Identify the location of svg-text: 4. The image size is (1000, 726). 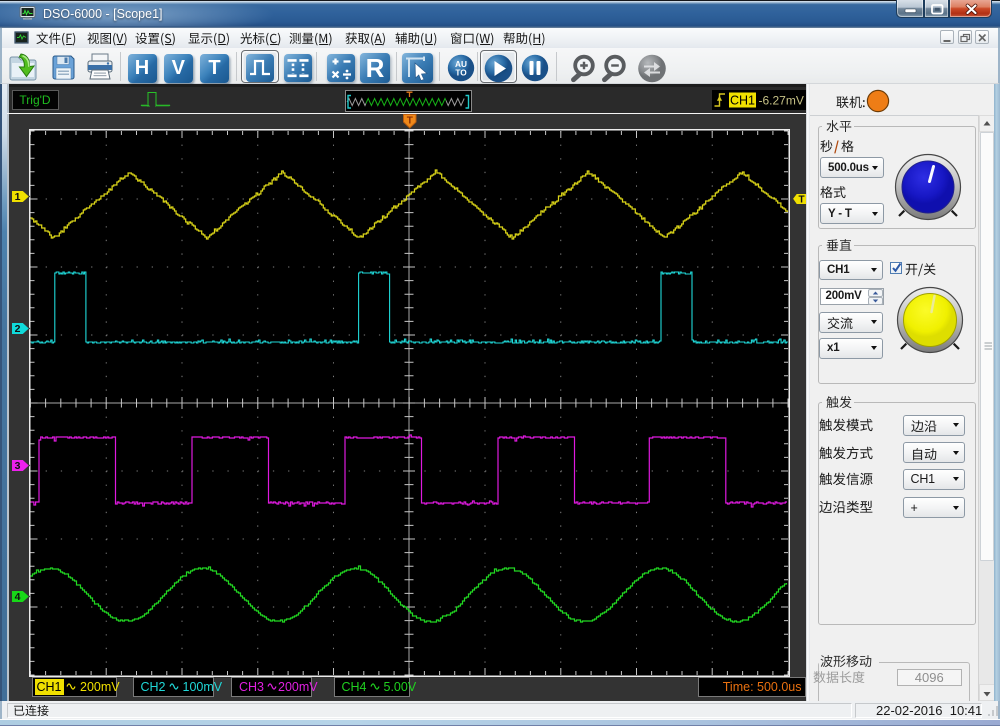
(18, 597).